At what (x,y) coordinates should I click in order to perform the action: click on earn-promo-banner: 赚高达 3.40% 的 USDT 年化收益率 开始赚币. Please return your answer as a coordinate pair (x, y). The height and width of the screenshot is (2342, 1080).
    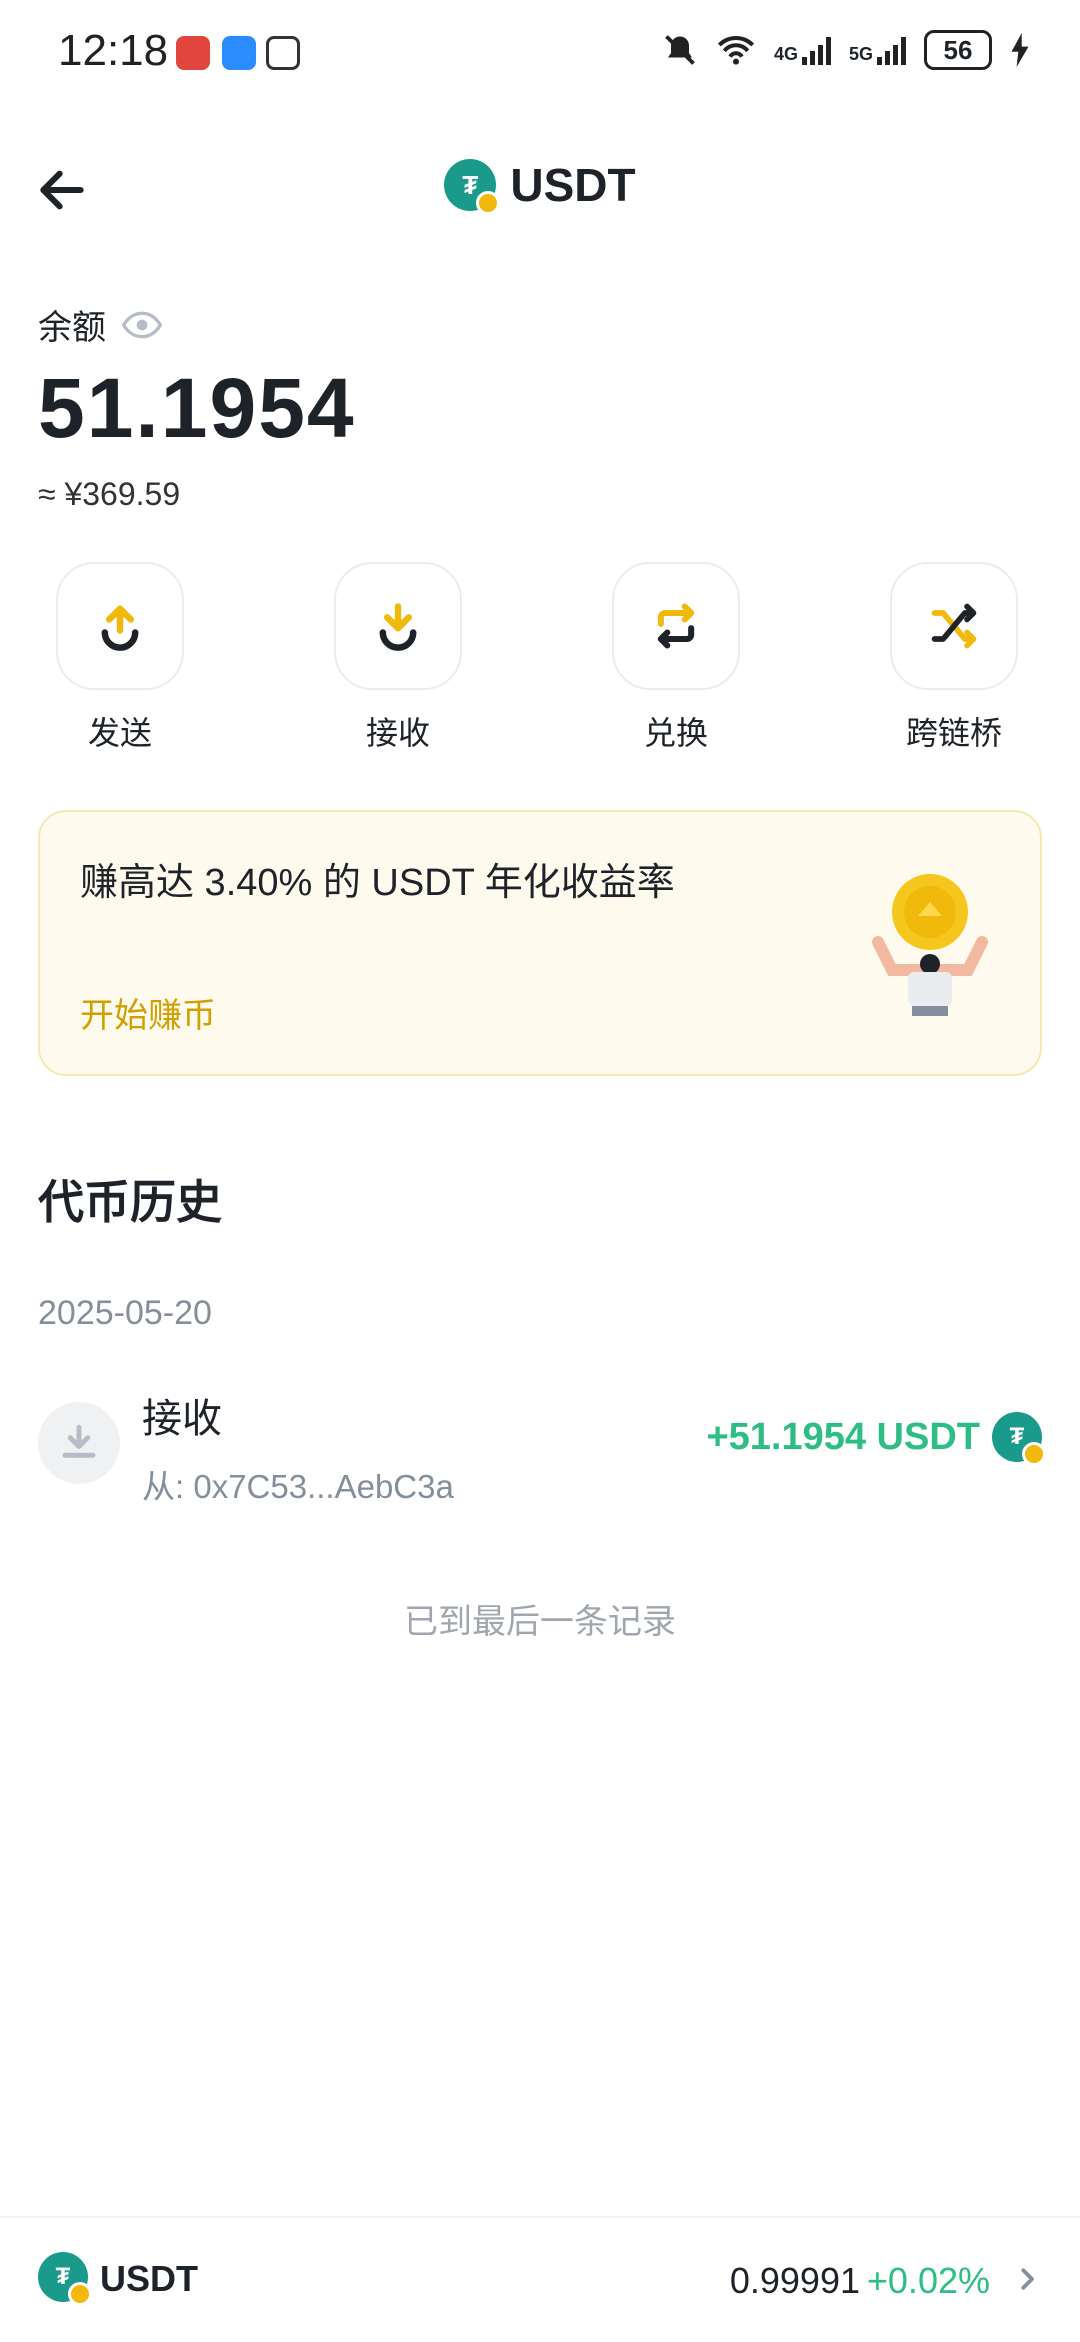
    Looking at the image, I should click on (540, 943).